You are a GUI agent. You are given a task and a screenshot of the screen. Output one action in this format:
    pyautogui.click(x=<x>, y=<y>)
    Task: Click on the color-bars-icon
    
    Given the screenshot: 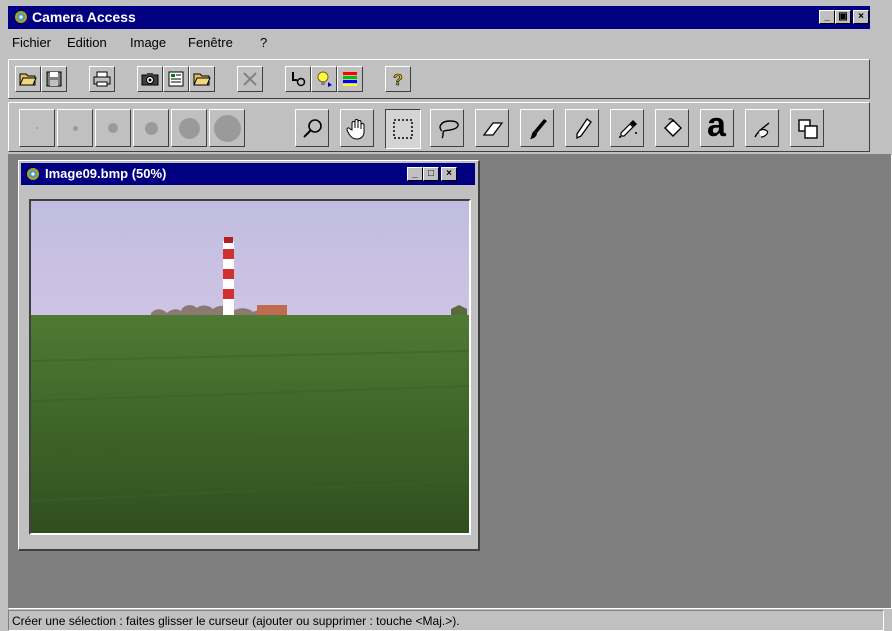 What is the action you would take?
    pyautogui.click(x=350, y=79)
    